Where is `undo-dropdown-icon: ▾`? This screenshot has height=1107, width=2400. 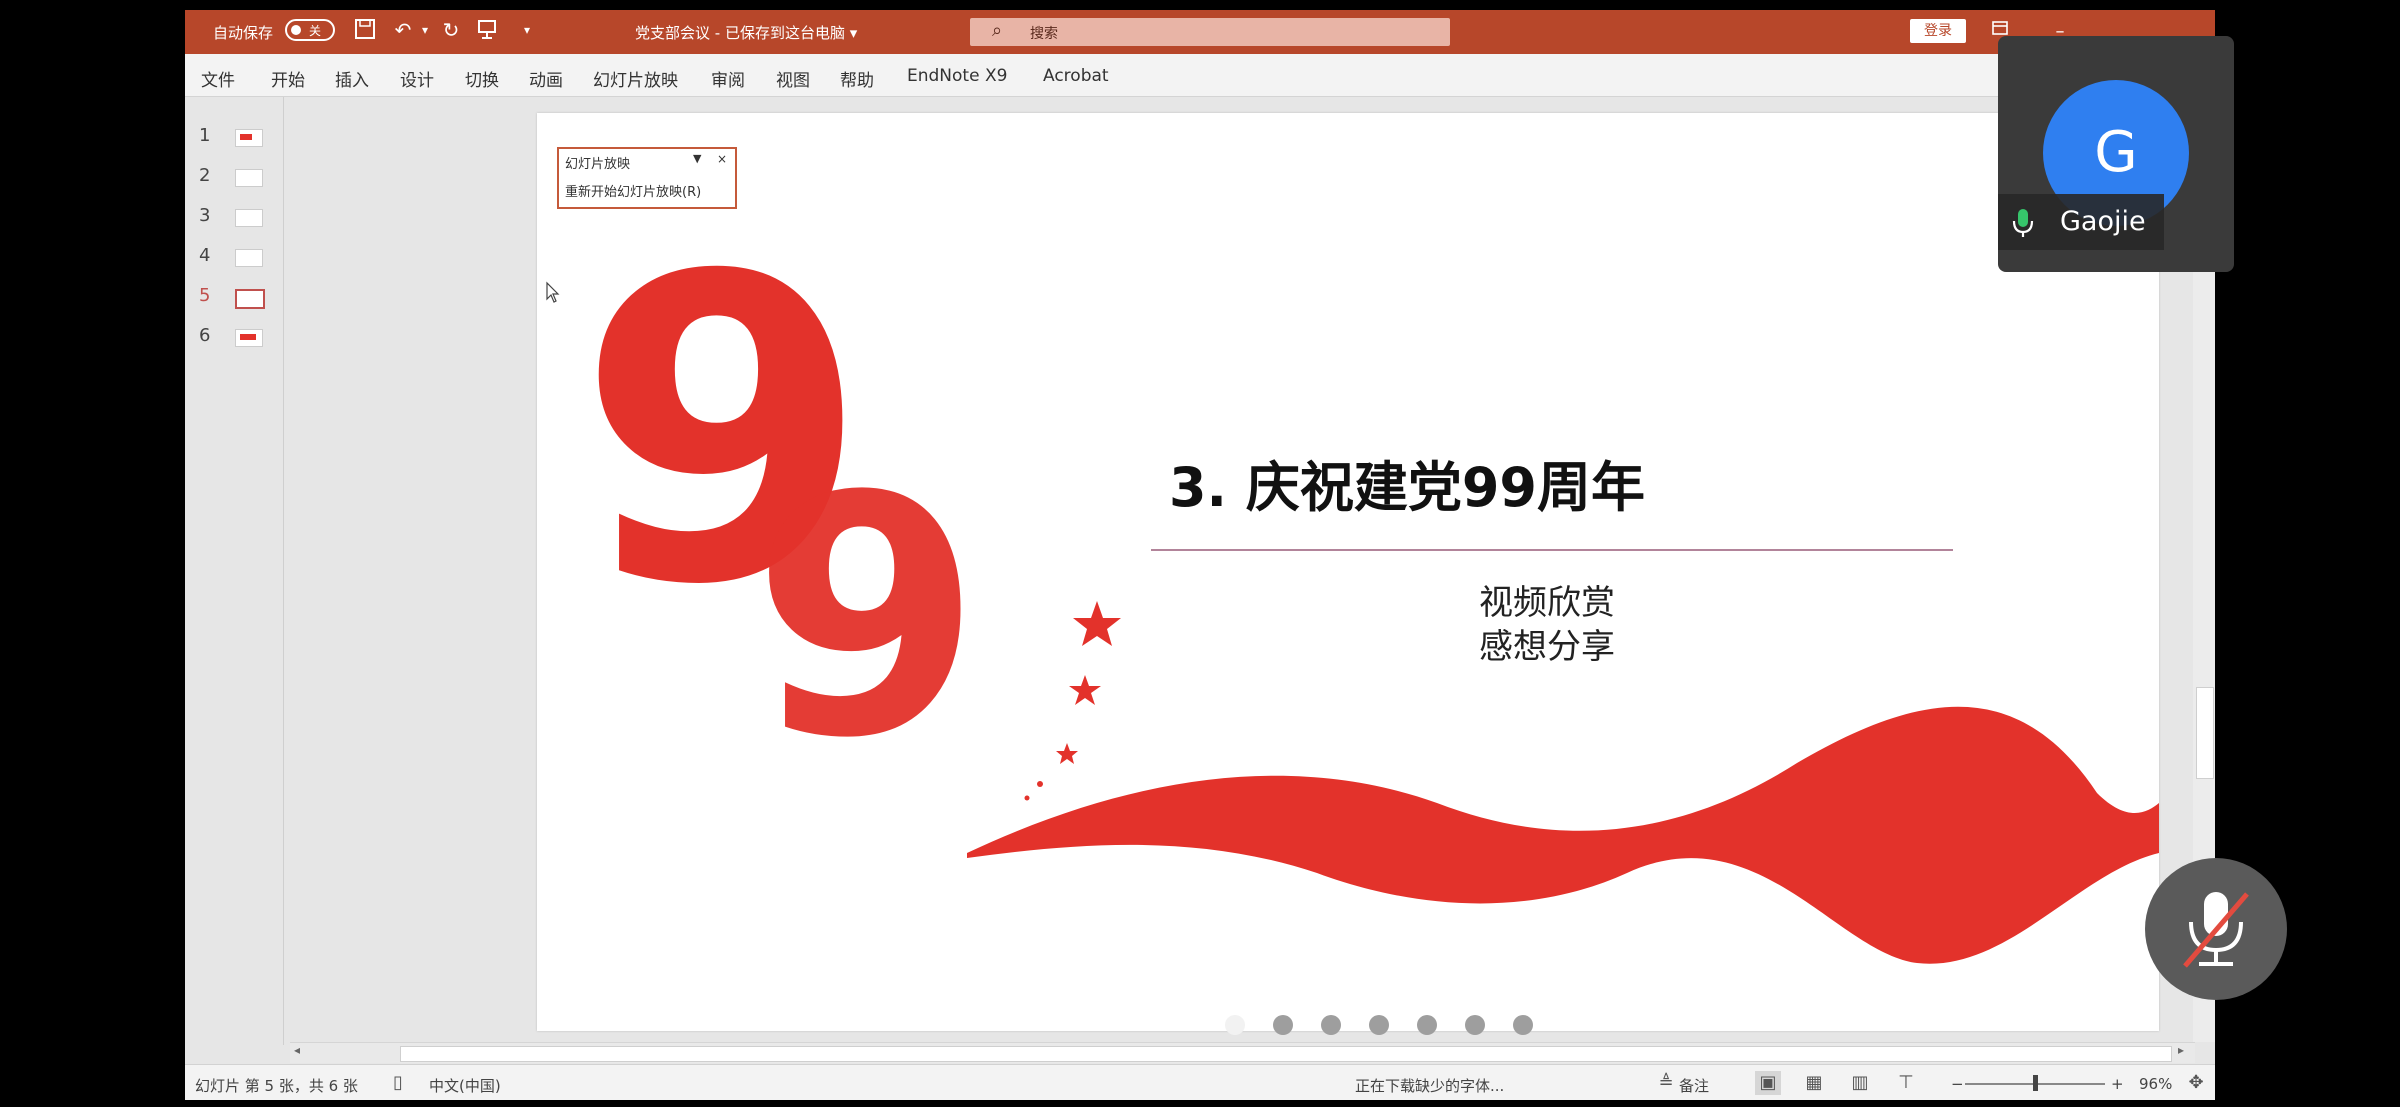 undo-dropdown-icon: ▾ is located at coordinates (425, 30).